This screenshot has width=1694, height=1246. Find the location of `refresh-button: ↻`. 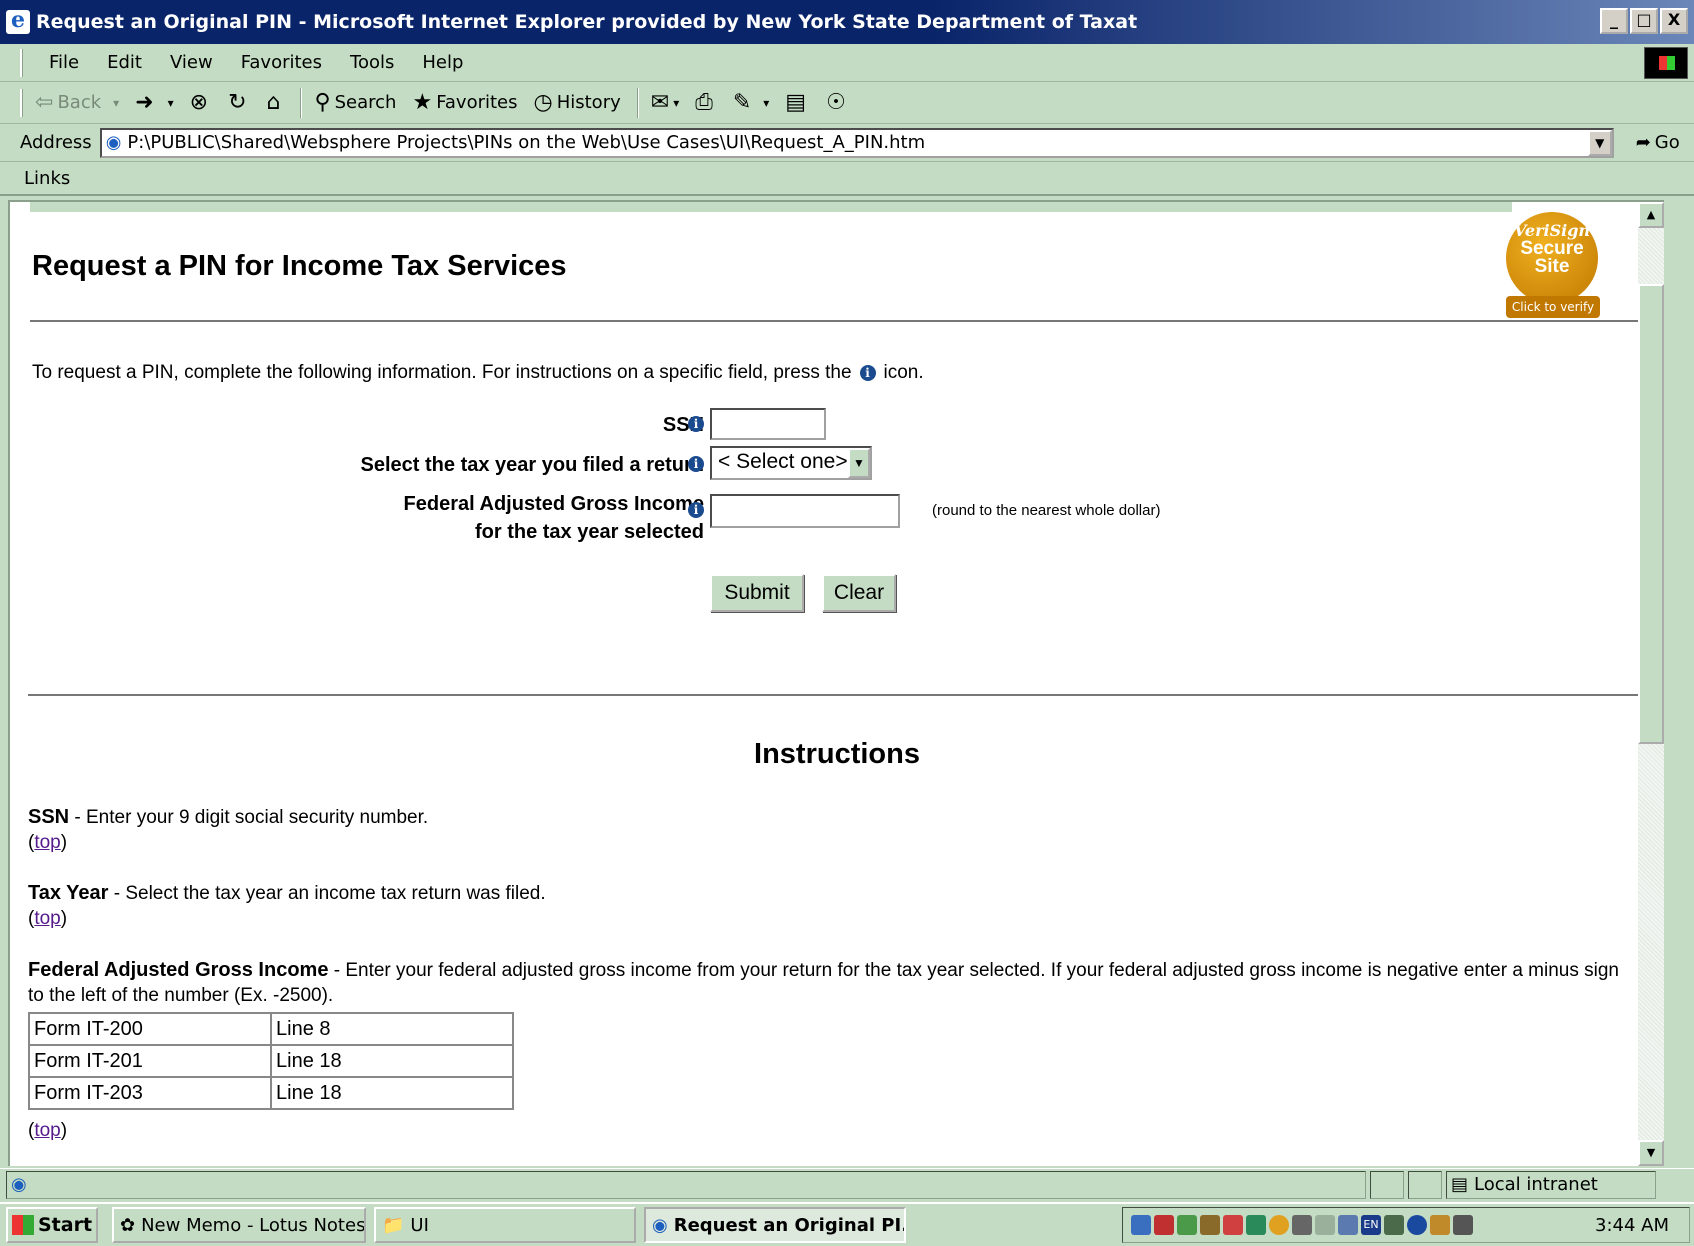

refresh-button: ↻ is located at coordinates (239, 102).